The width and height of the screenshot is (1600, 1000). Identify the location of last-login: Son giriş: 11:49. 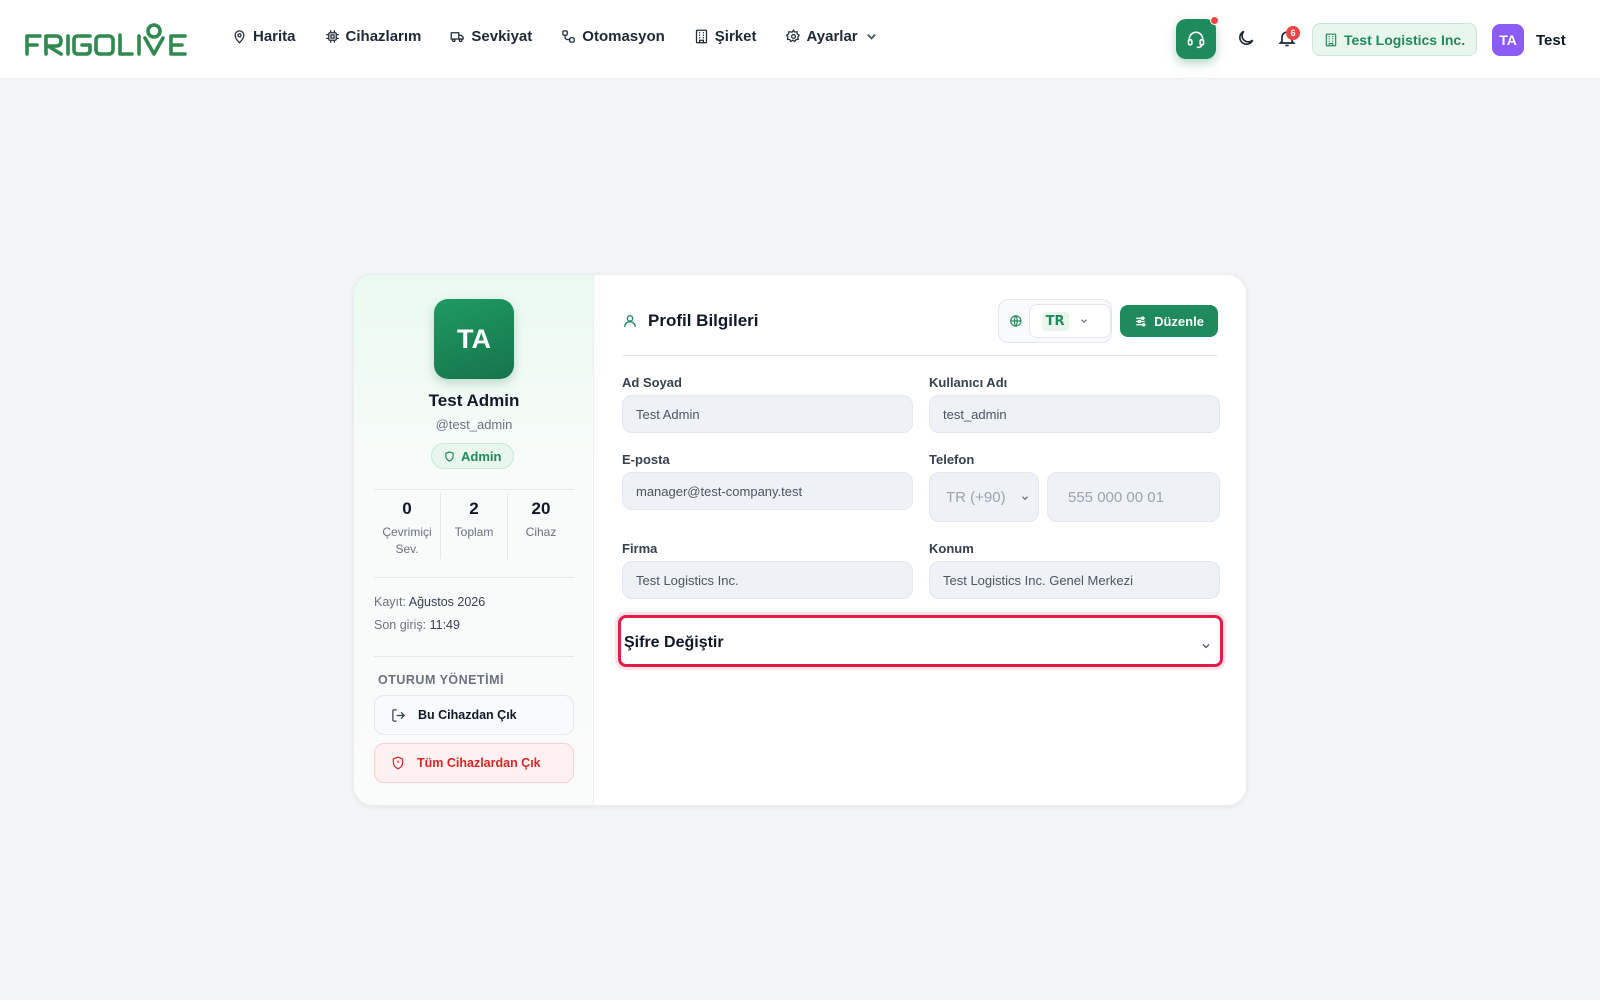
(417, 625).